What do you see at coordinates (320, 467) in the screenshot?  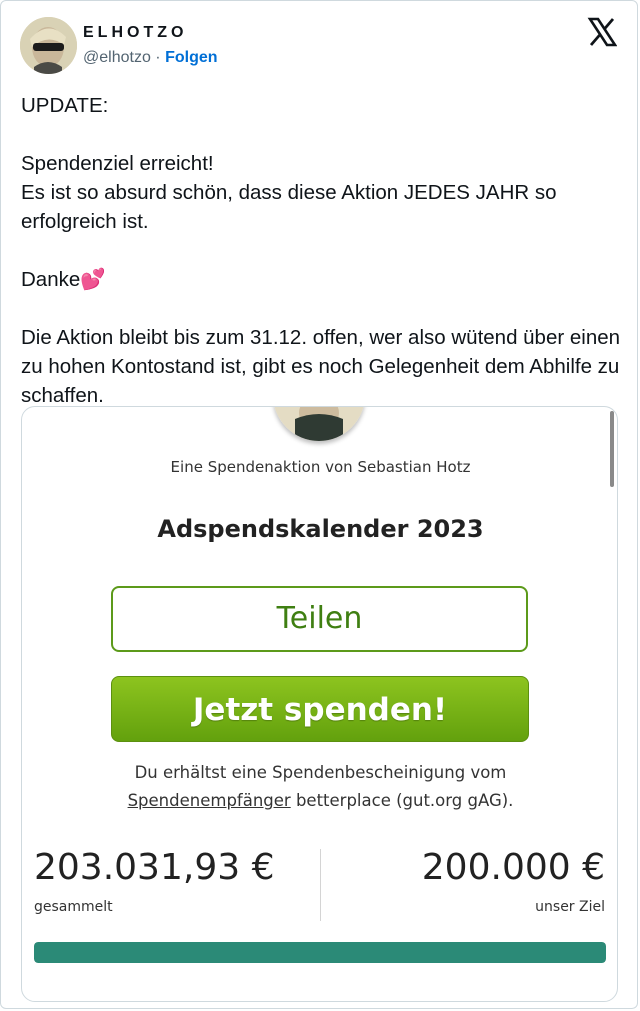 I see `campaign-byline: Eine Spendenaktion von Sebastian Hotz` at bounding box center [320, 467].